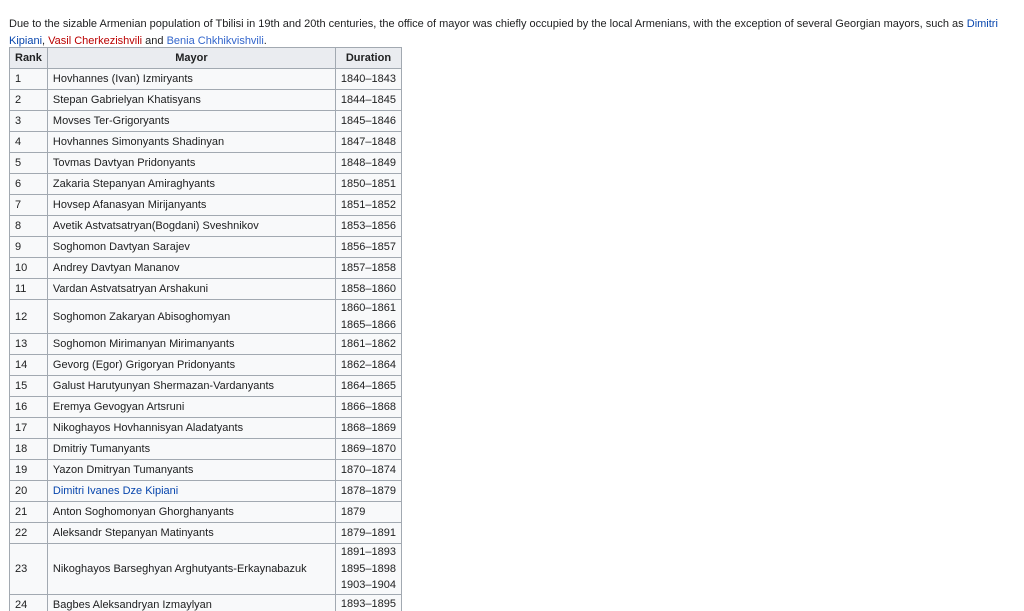 This screenshot has width=1024, height=611. Describe the element at coordinates (368, 163) in the screenshot. I see `duration-cell: 1848–1849` at that location.